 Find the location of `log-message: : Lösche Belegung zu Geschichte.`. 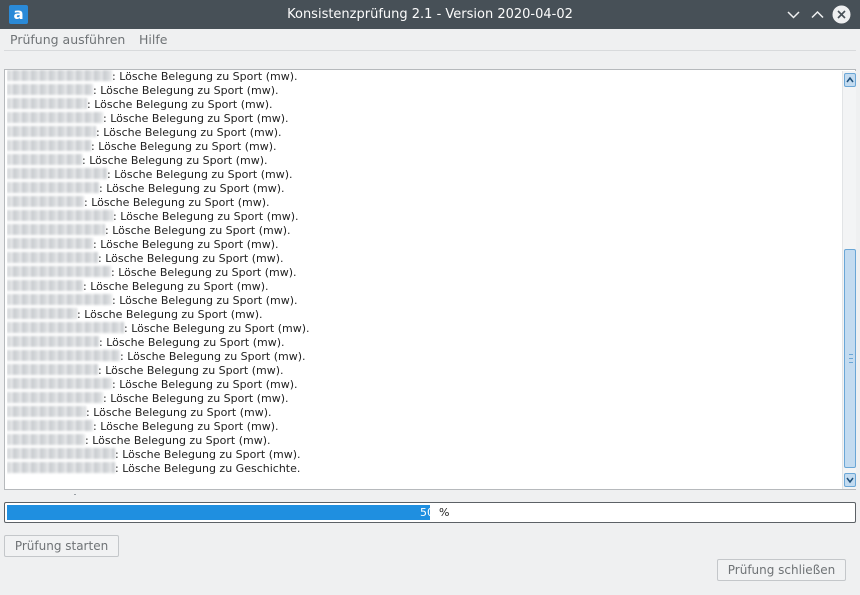

log-message: : Lösche Belegung zu Geschichte. is located at coordinates (208, 468).